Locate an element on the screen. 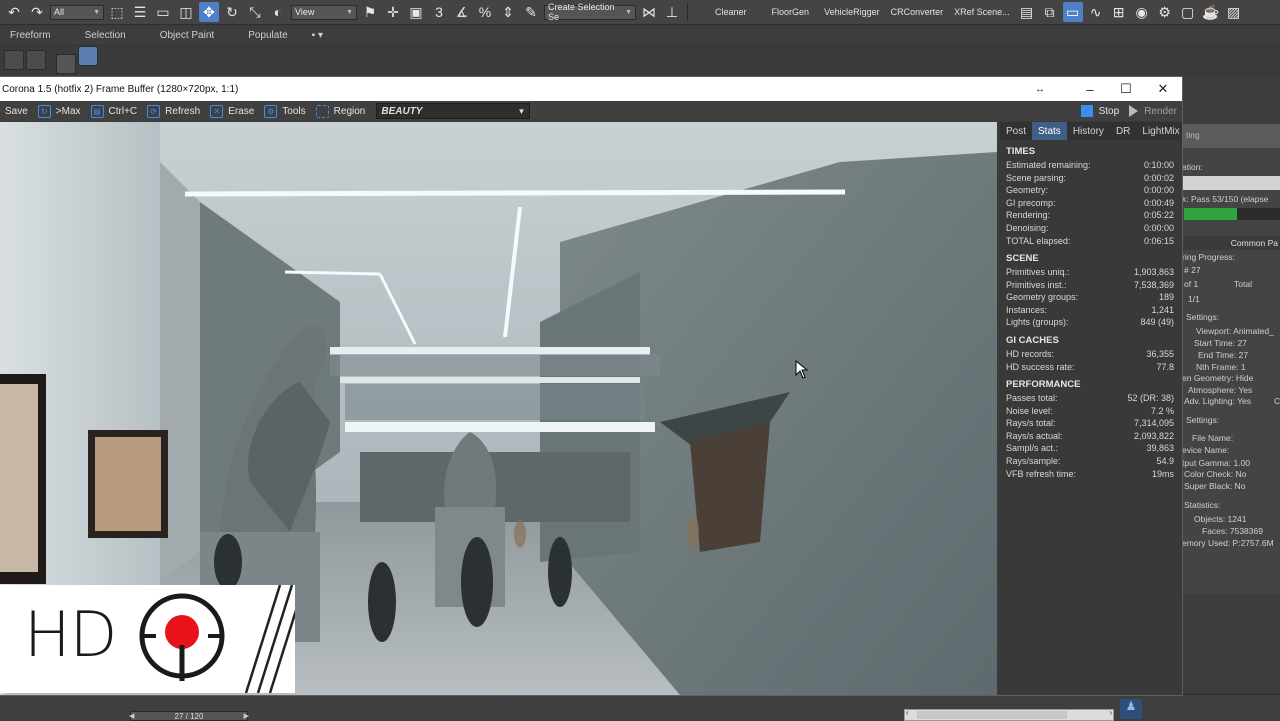 Image resolution: width=1280 pixels, height=721 pixels. selection-filter-dropdown: All ▼ is located at coordinates (77, 12).